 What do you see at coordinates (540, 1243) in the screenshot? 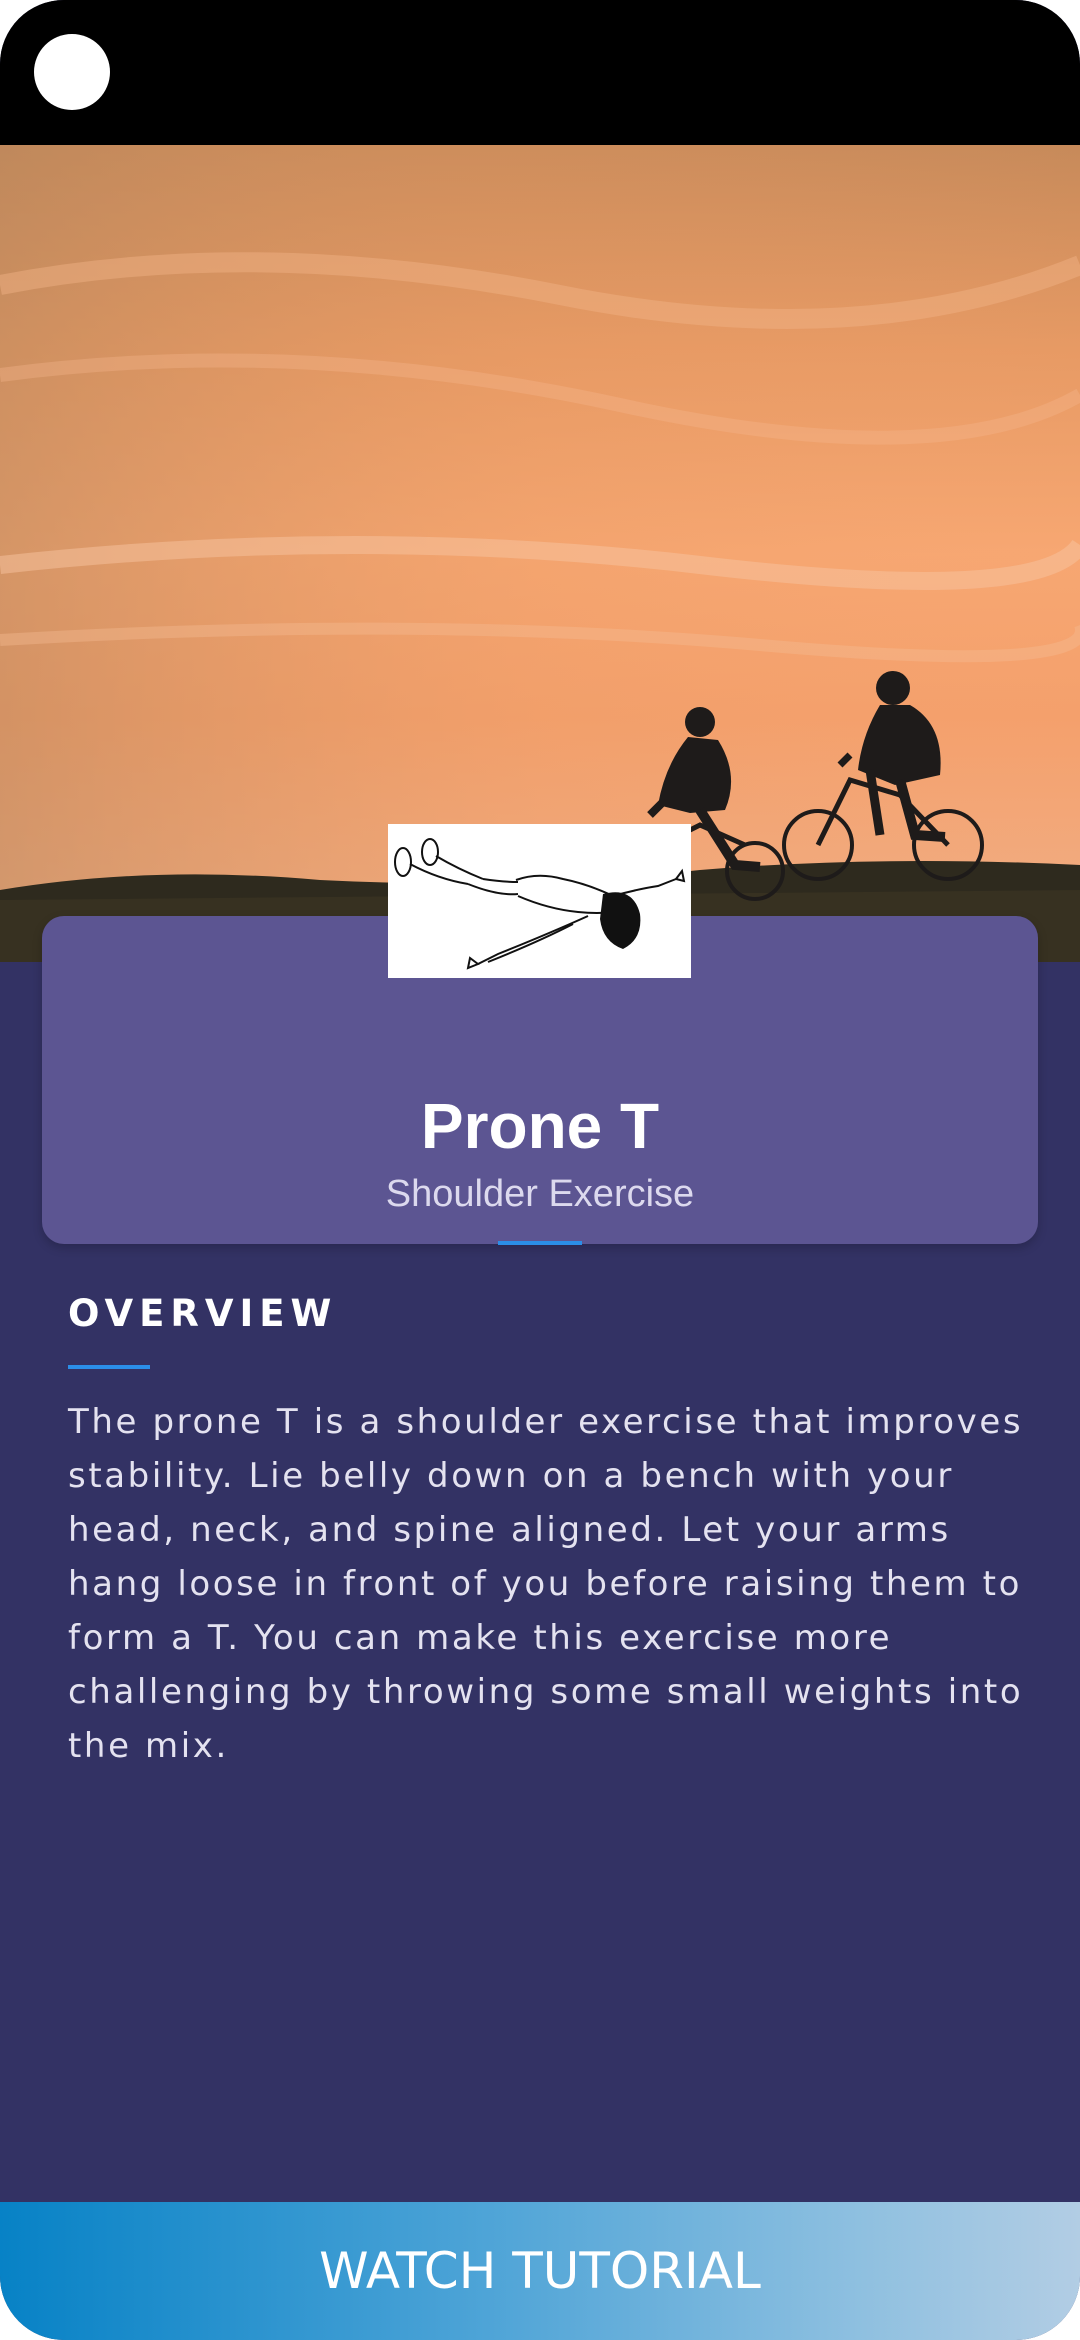
I see `card-underline-divider` at bounding box center [540, 1243].